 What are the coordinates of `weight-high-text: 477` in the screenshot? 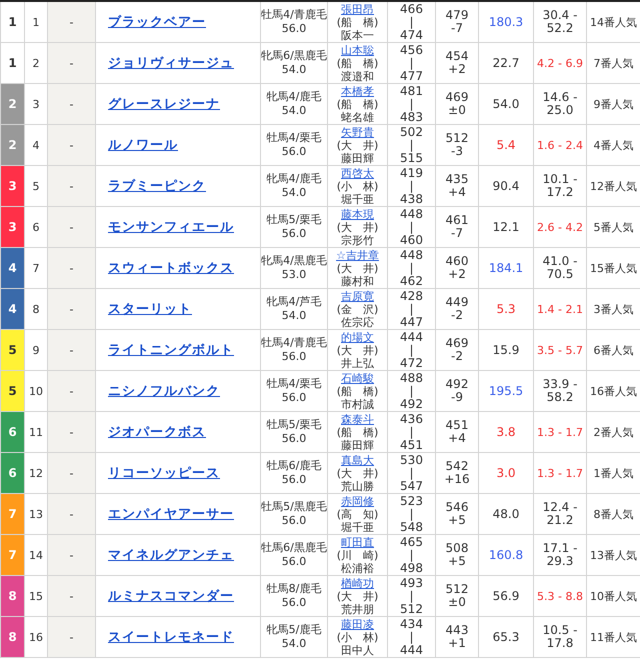 It's located at (411, 76).